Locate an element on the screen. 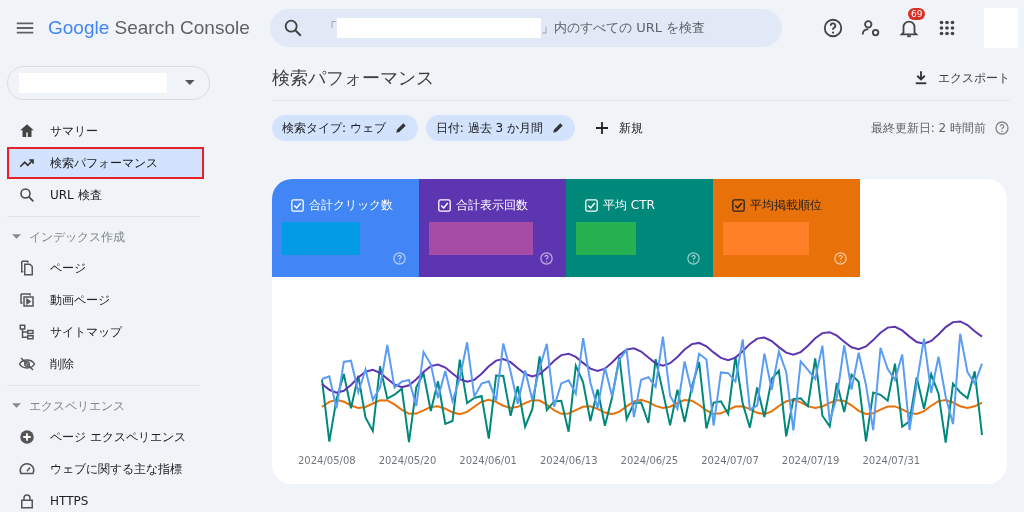  nav-item: URL 検査 is located at coordinates (104, 195).